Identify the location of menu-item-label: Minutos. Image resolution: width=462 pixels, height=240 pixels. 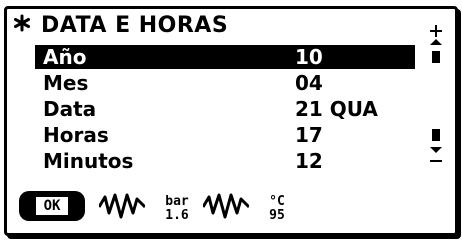
(88, 161).